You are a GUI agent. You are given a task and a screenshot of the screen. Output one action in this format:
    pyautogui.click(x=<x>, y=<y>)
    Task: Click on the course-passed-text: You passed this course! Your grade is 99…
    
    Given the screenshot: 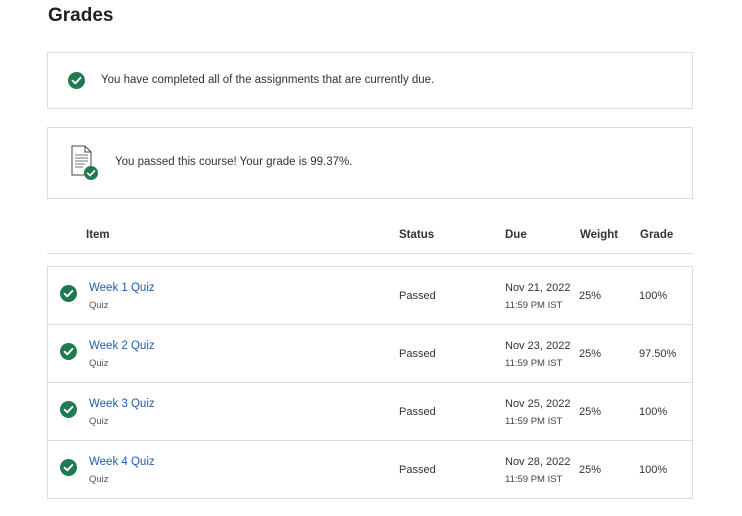 What is the action you would take?
    pyautogui.click(x=234, y=162)
    